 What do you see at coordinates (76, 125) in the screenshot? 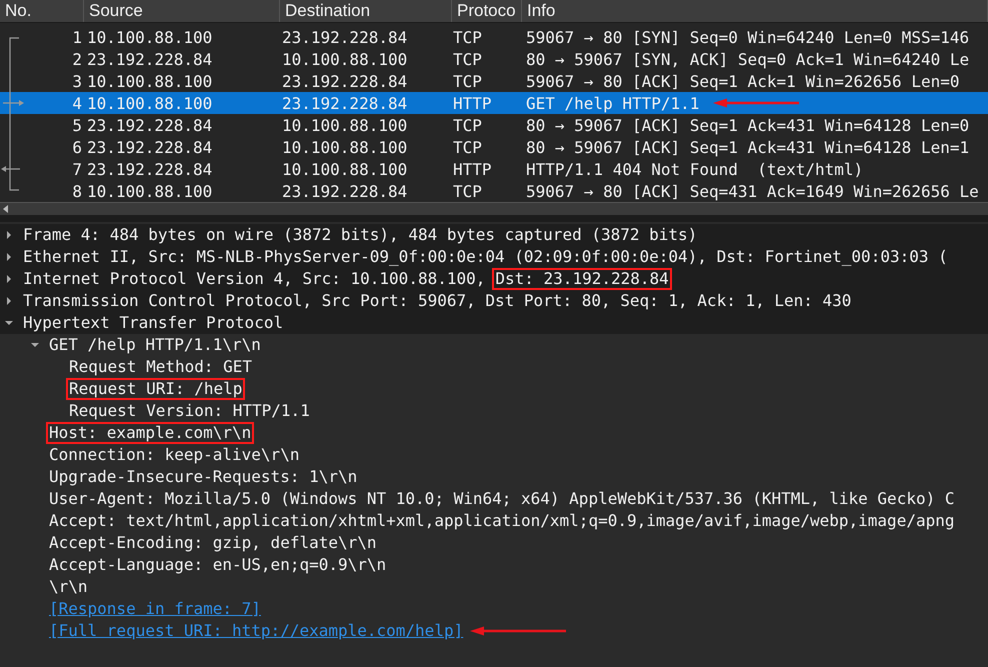
I see `packet-number: 5` at bounding box center [76, 125].